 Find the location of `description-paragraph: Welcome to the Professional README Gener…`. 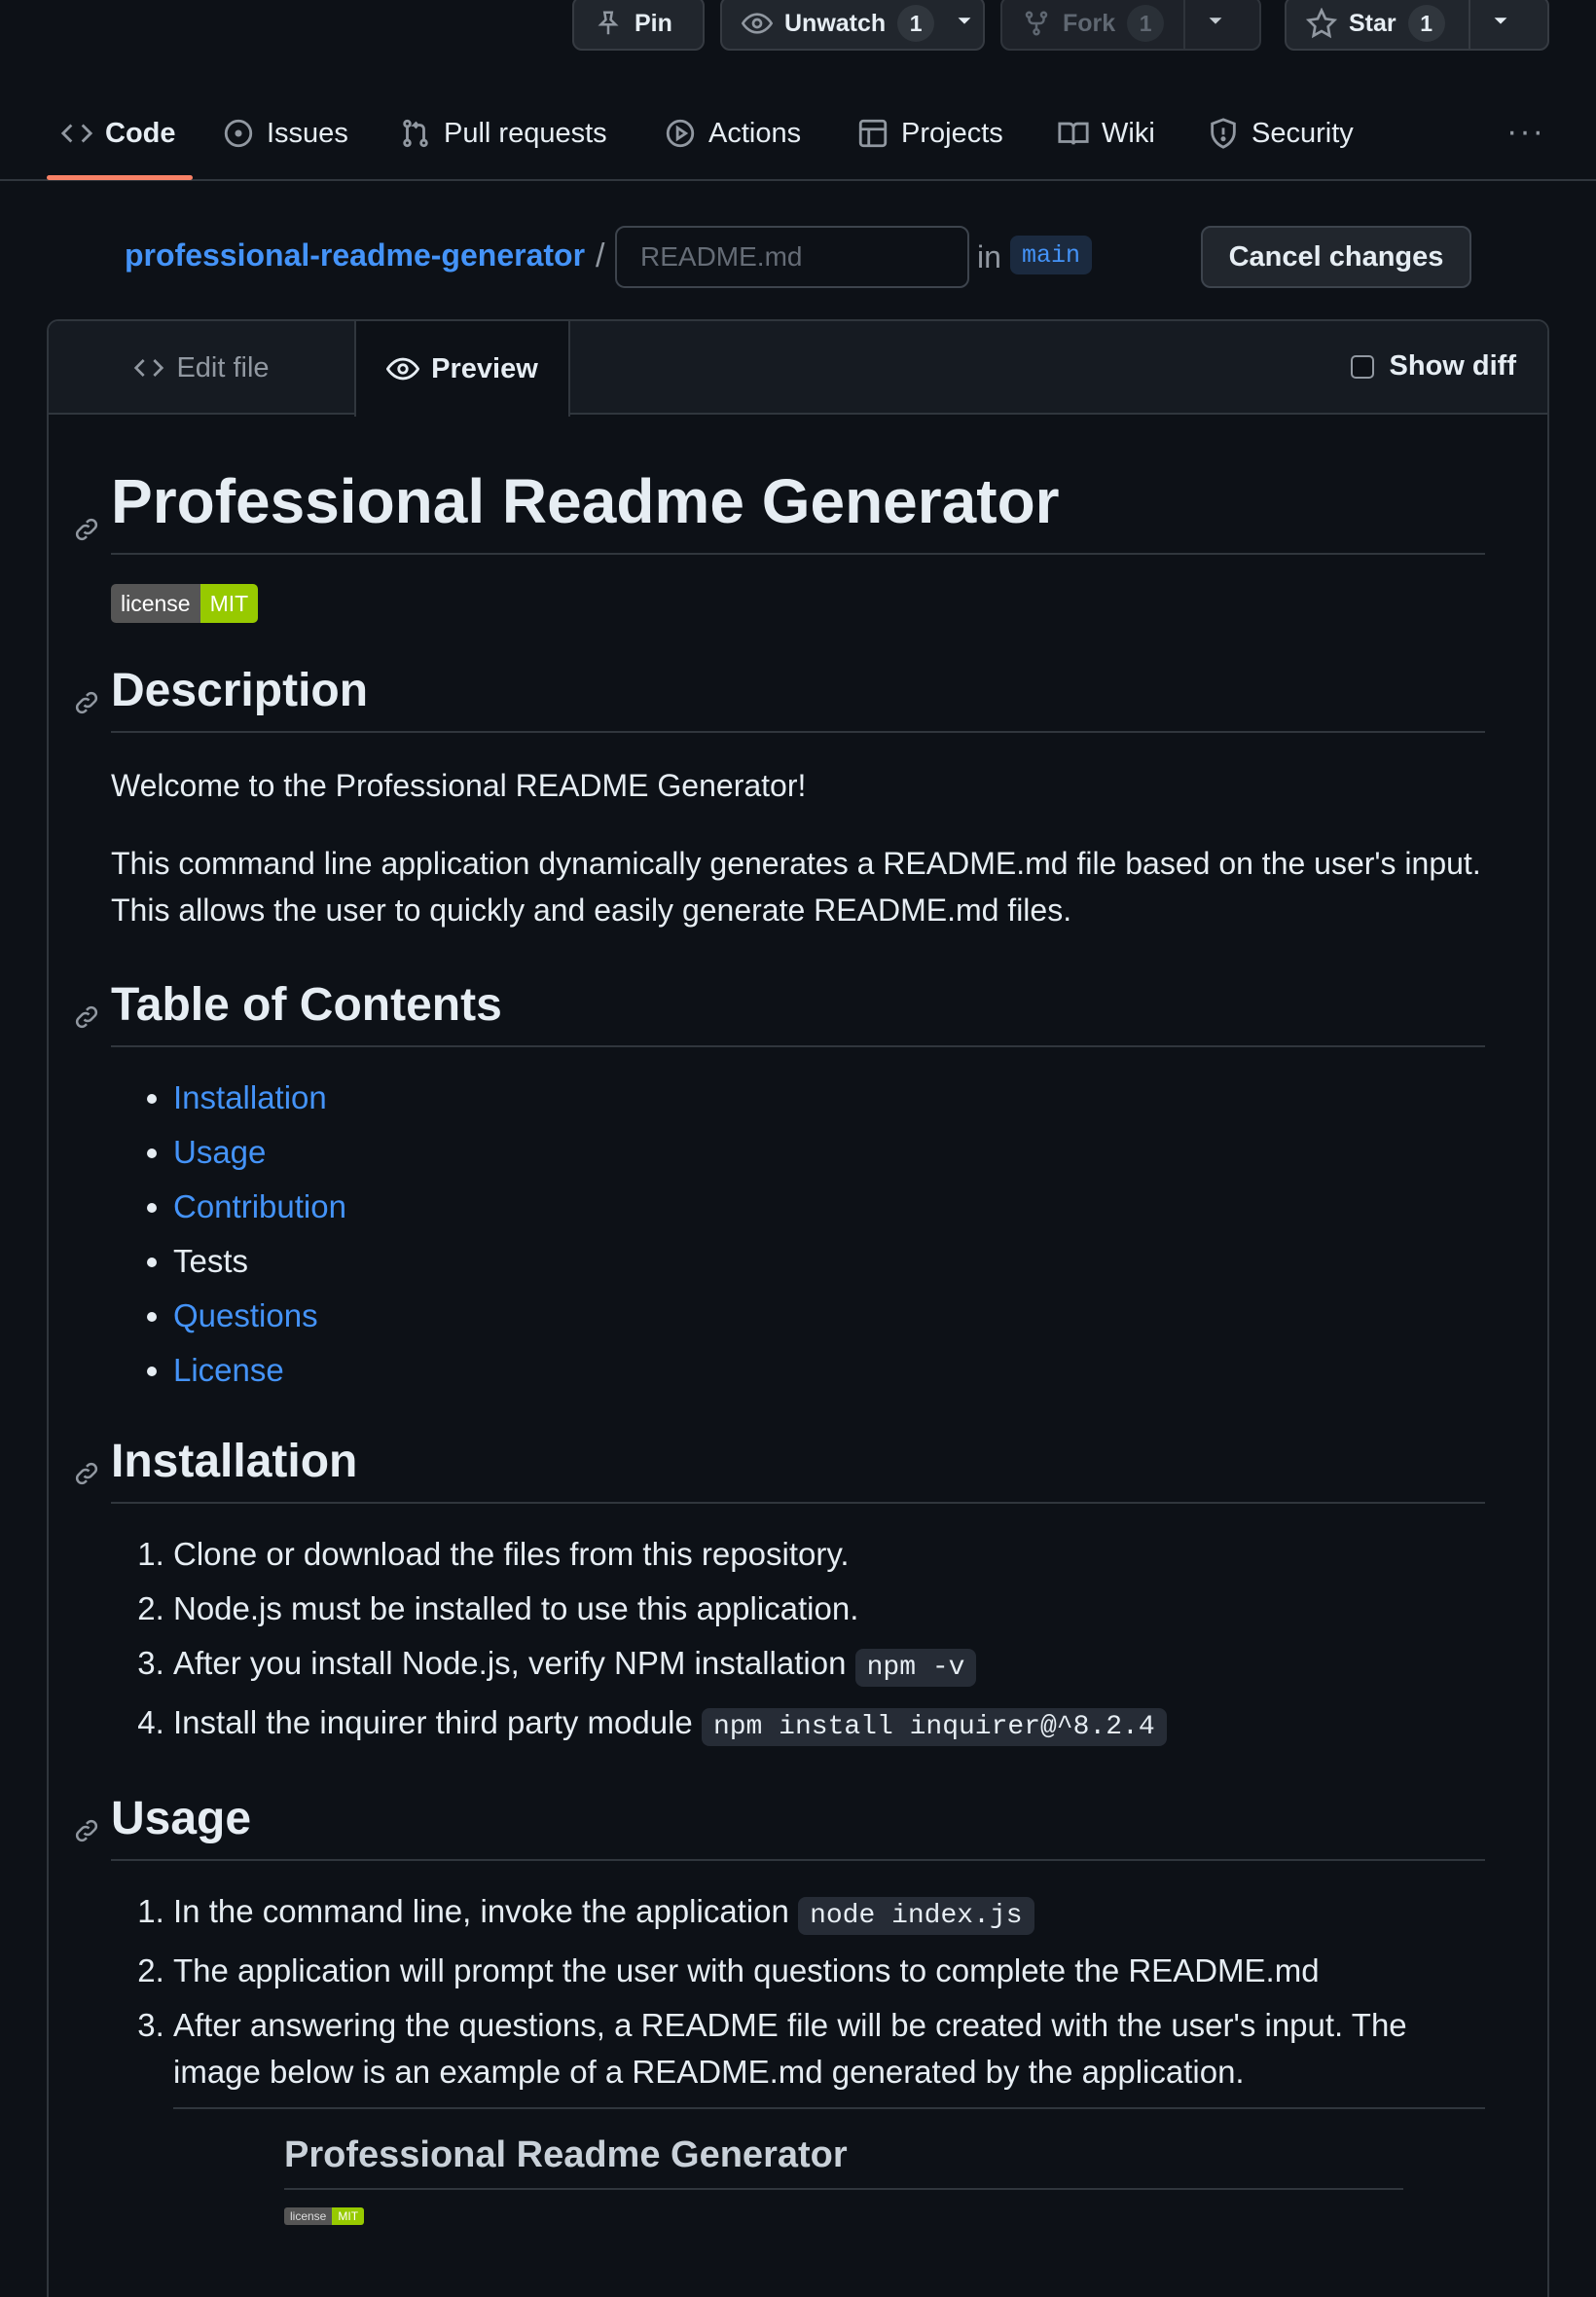

description-paragraph: Welcome to the Professional README Gener… is located at coordinates (459, 786).